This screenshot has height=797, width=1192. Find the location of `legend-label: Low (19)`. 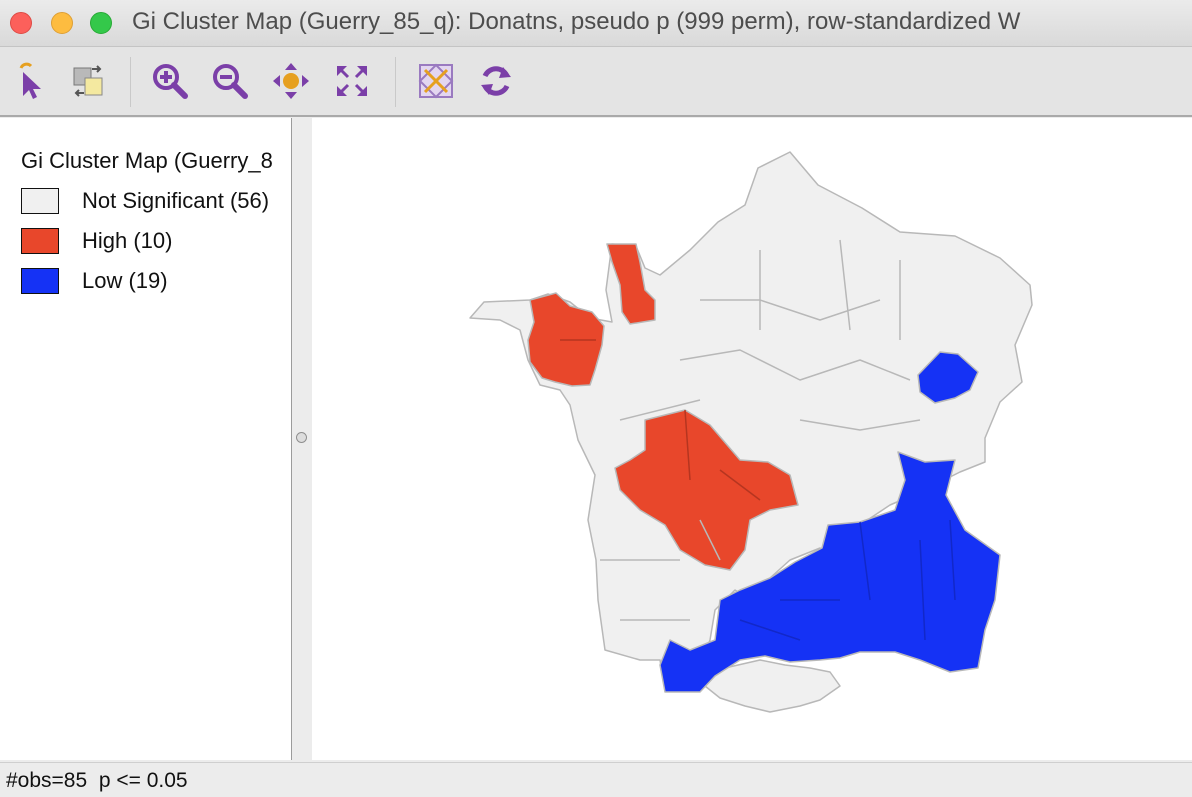

legend-label: Low (19) is located at coordinates (125, 280).